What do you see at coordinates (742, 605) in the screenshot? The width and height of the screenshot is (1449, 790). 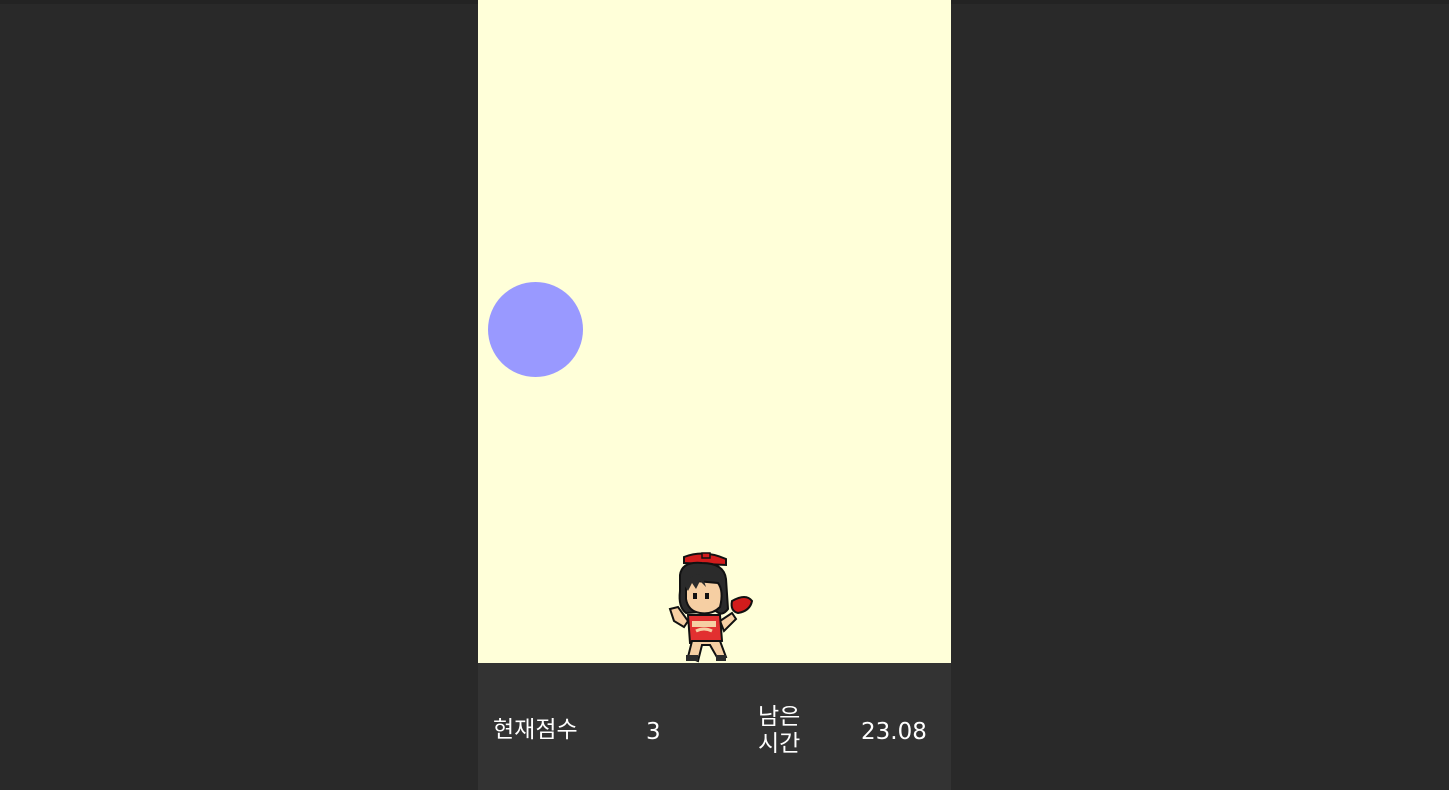 I see `player-ribbon` at bounding box center [742, 605].